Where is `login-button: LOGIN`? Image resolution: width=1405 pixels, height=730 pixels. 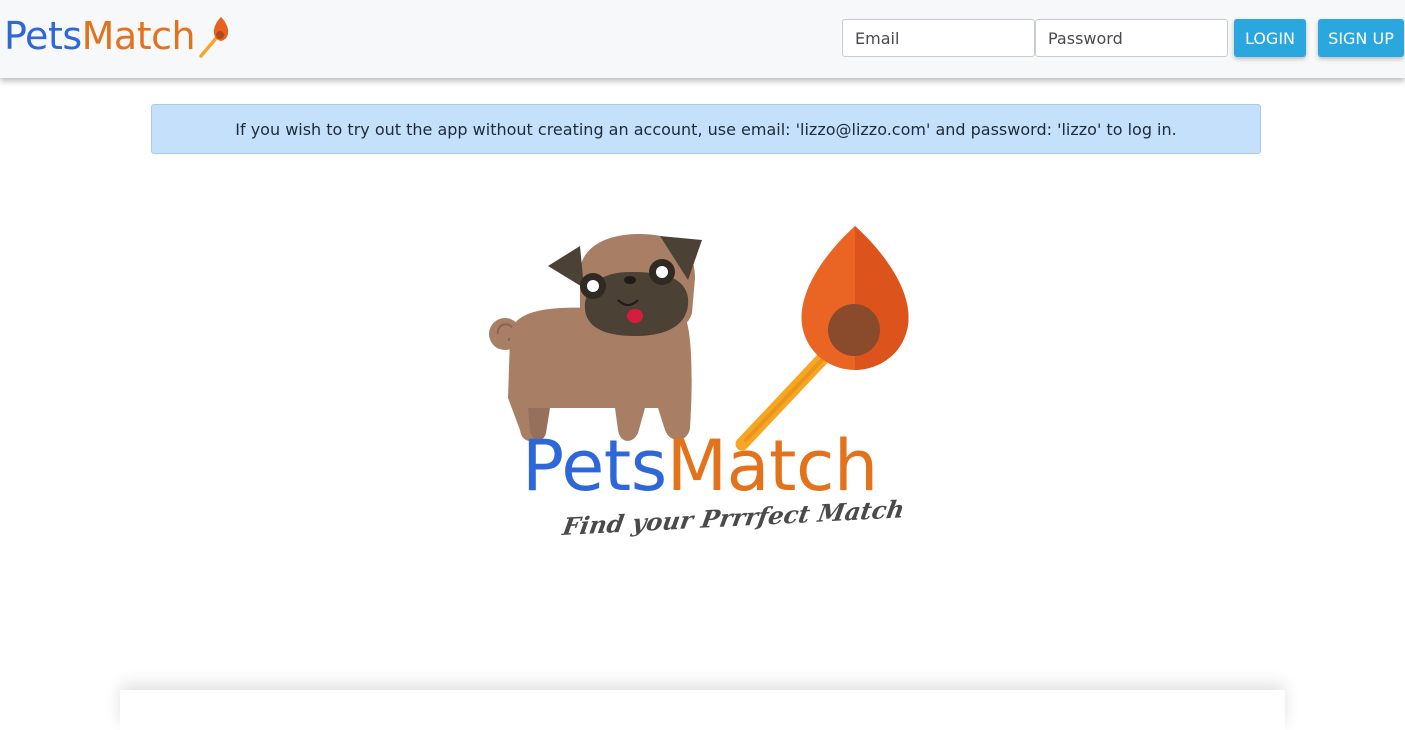 login-button: LOGIN is located at coordinates (1270, 38).